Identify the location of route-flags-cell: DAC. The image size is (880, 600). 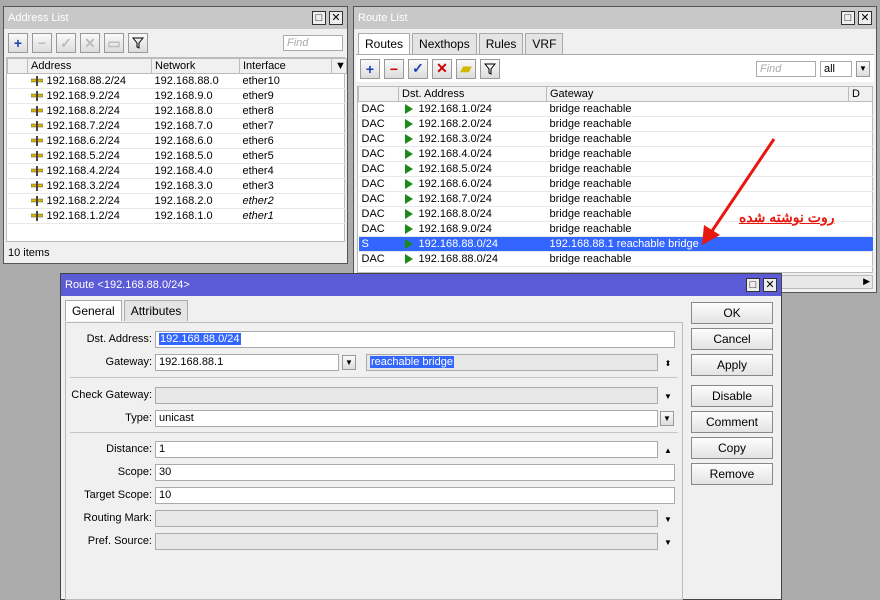
(378, 199).